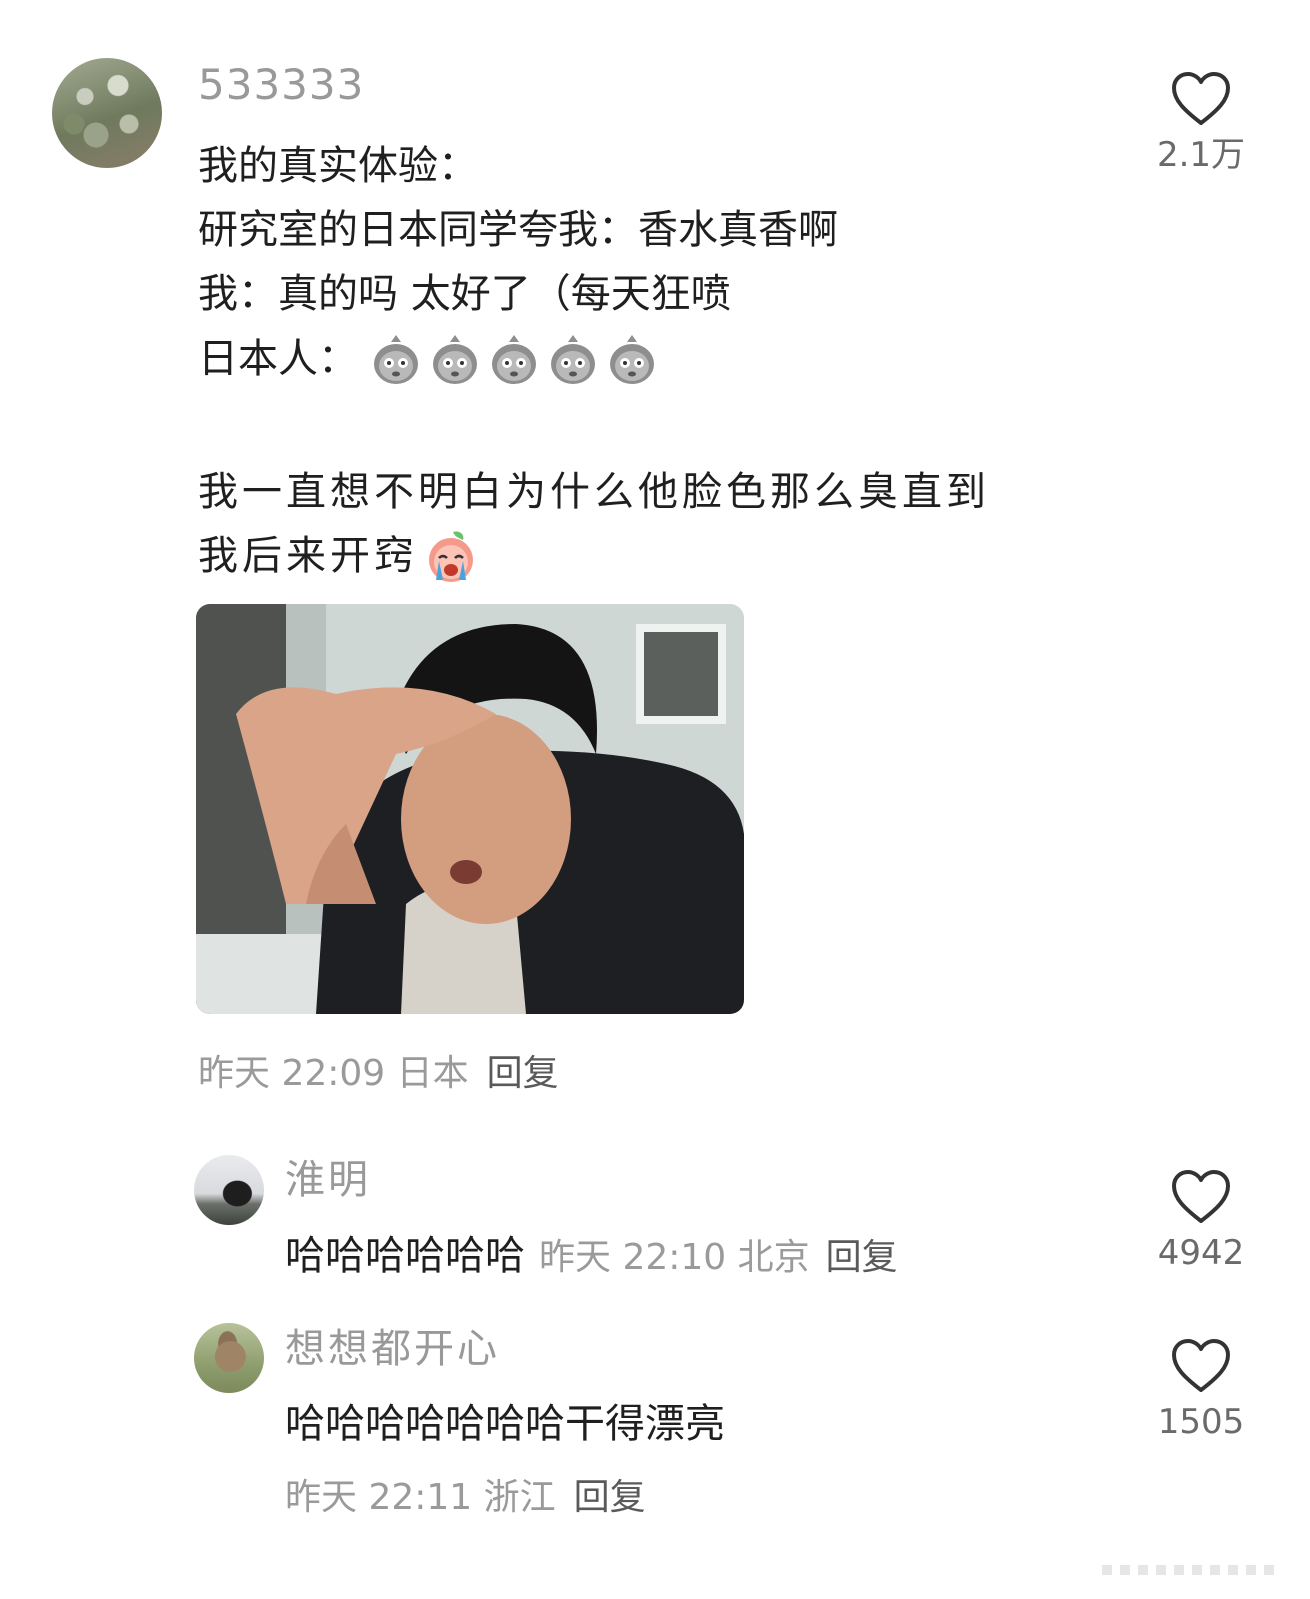  I want to click on comment-line: 我后来开窍, so click(308, 556).